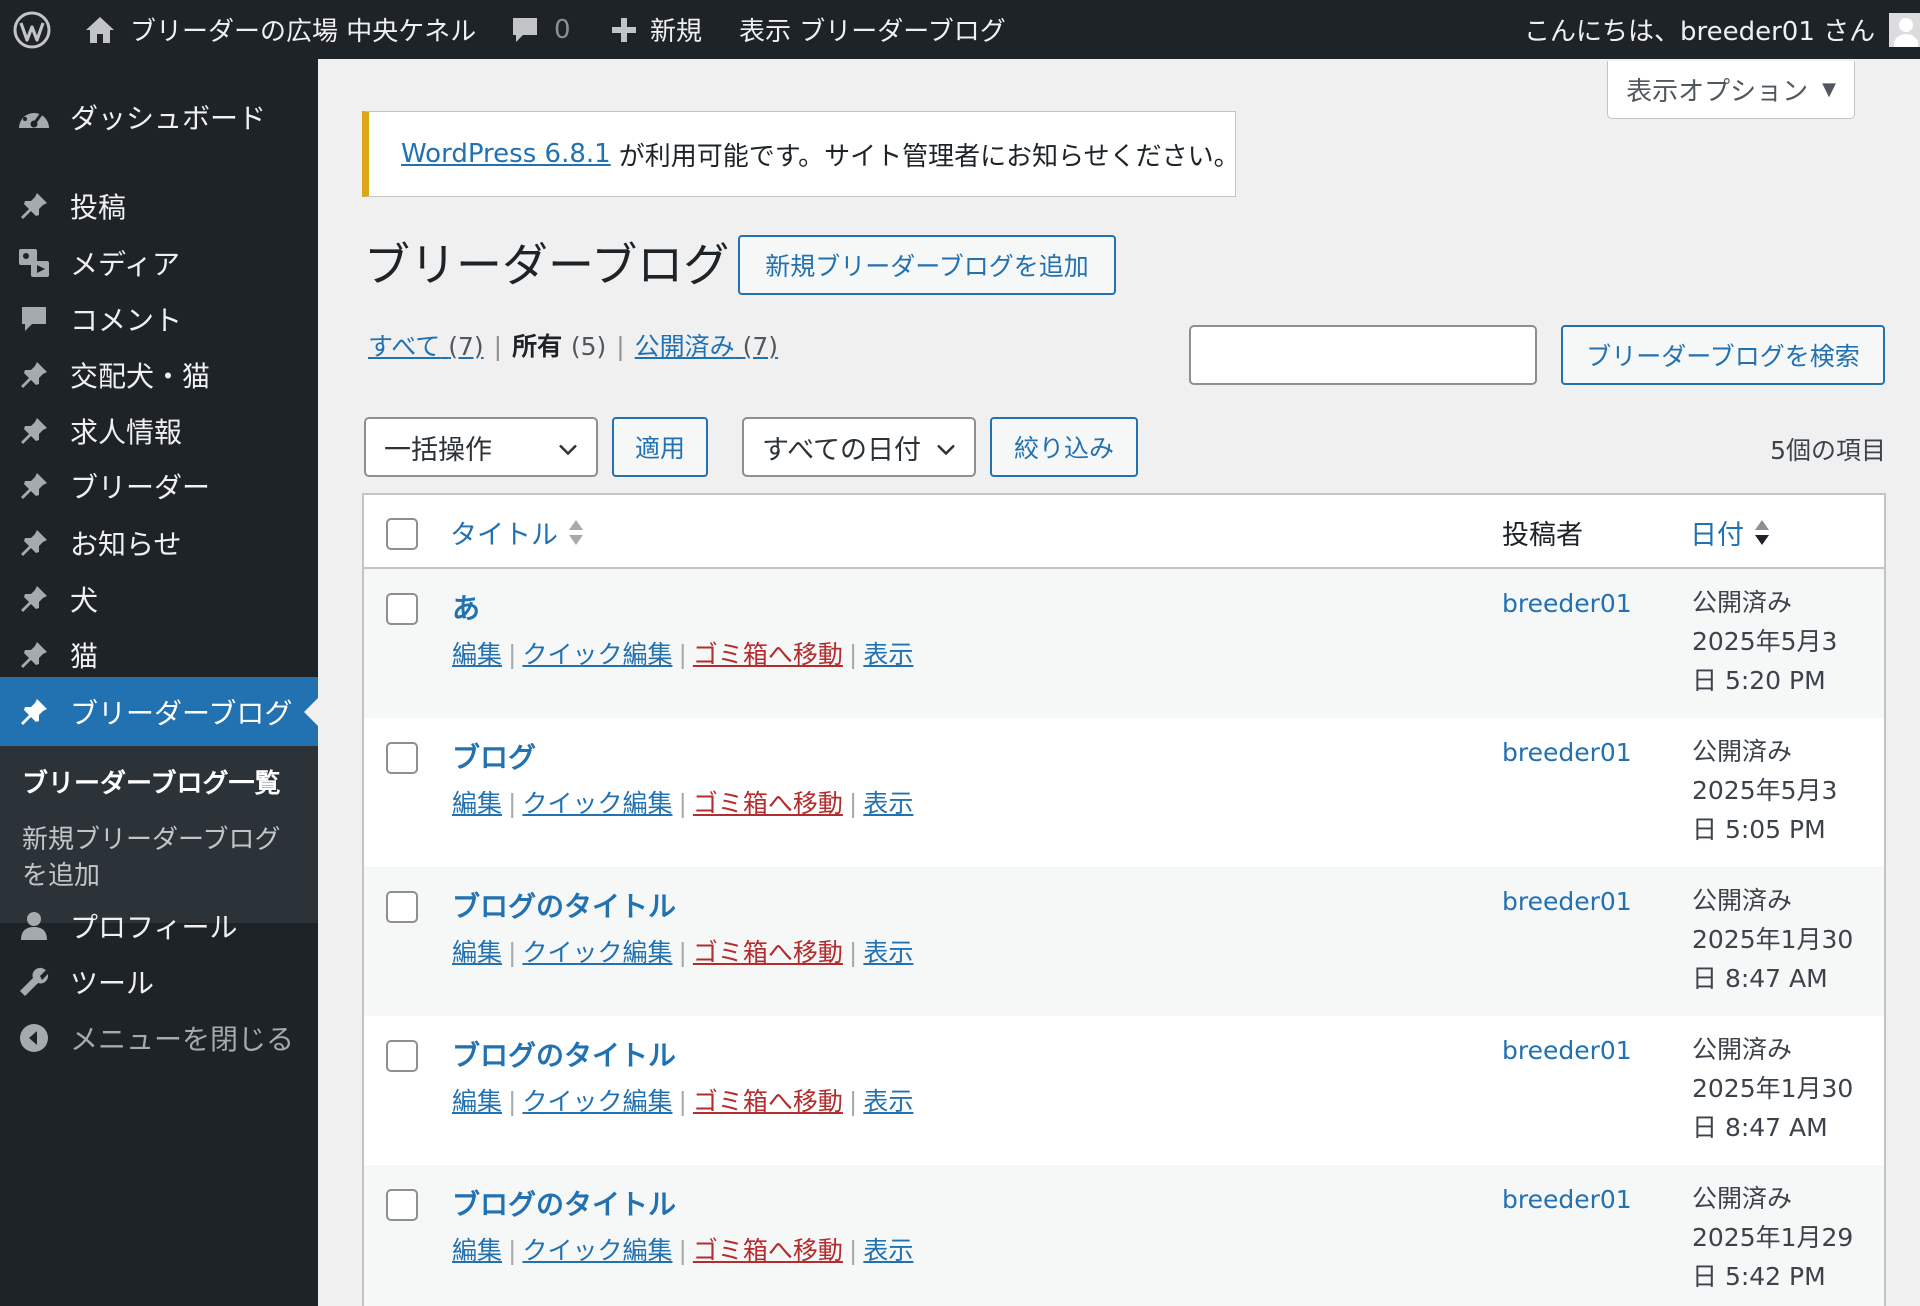 The height and width of the screenshot is (1306, 1920). What do you see at coordinates (684, 346) in the screenshot?
I see `filter-published-label: 公開済み` at bounding box center [684, 346].